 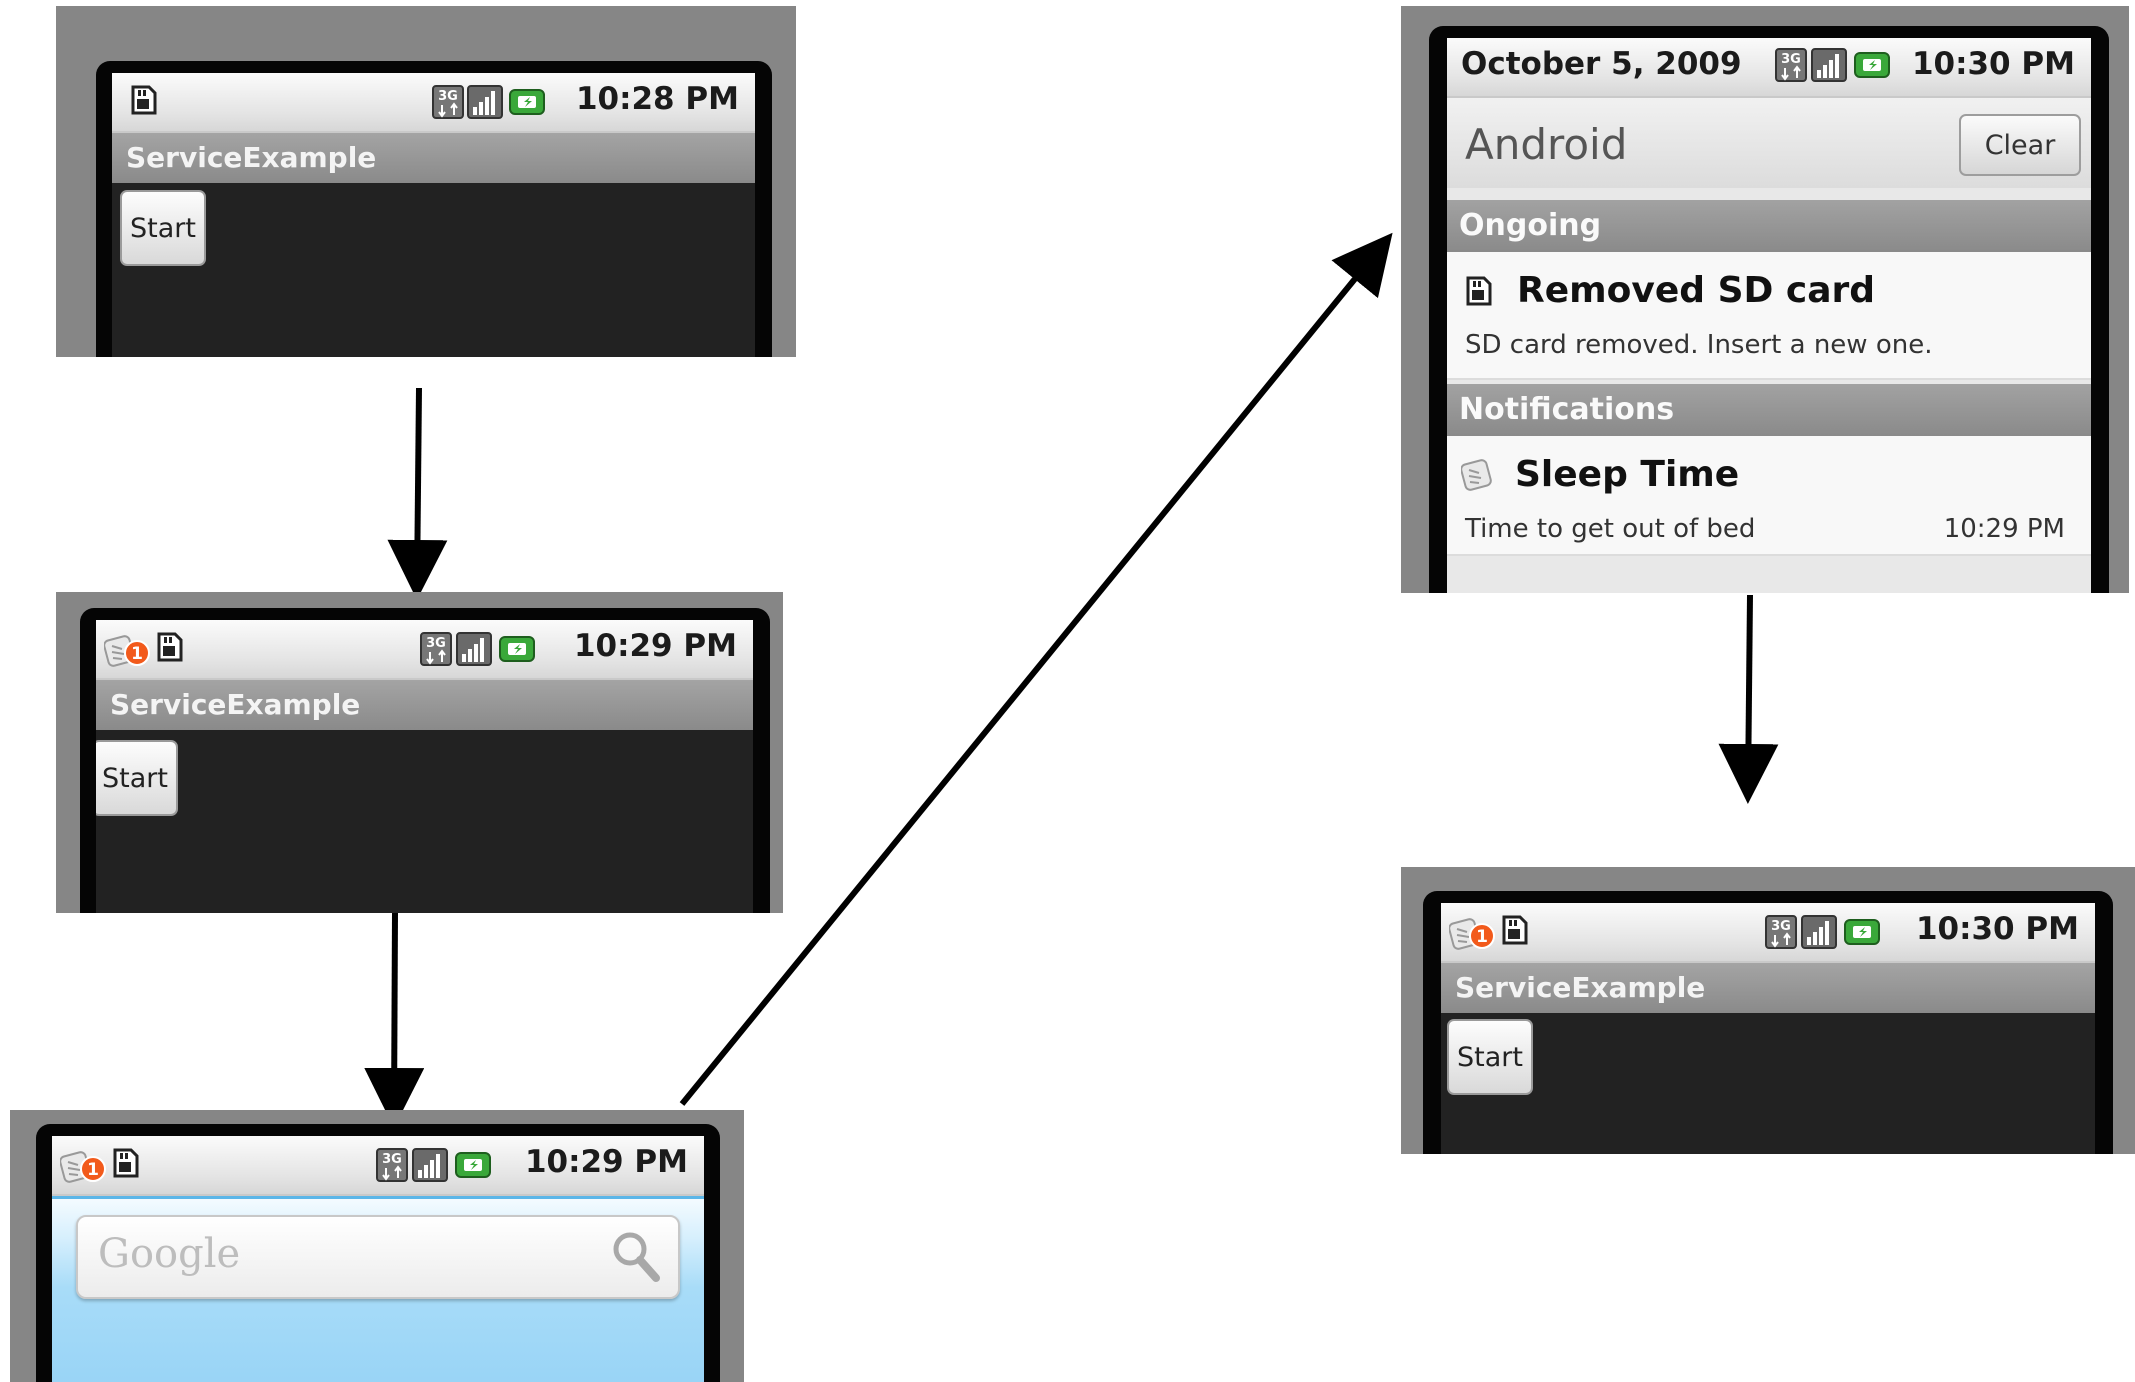 I want to click on screenshot-5: 10:30 PM ServiceExample Start, so click(x=1768, y=1010).